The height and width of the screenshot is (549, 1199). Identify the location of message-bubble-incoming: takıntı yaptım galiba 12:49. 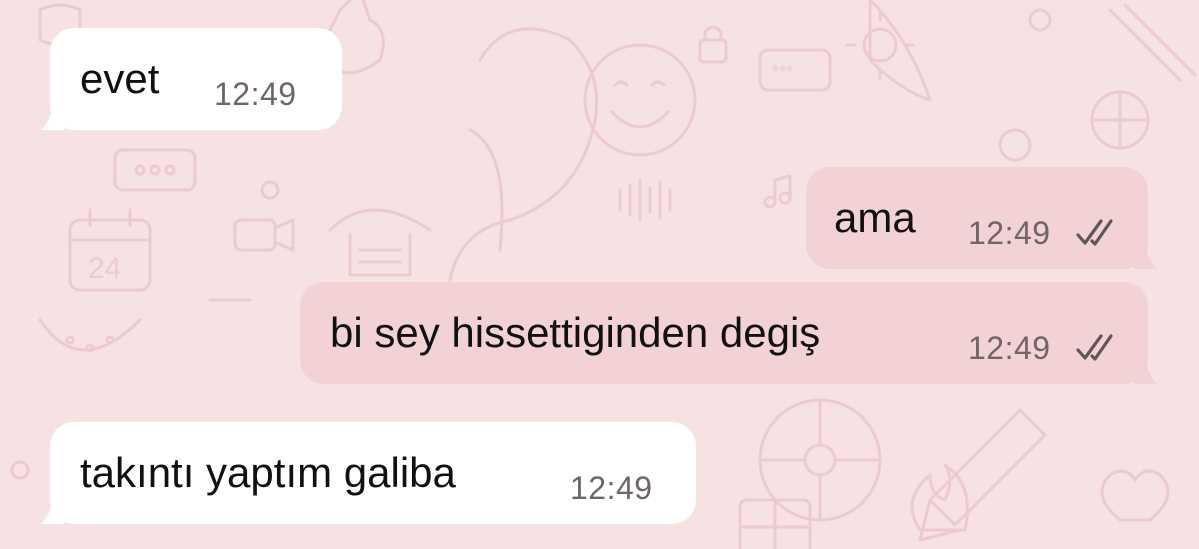
(368, 473).